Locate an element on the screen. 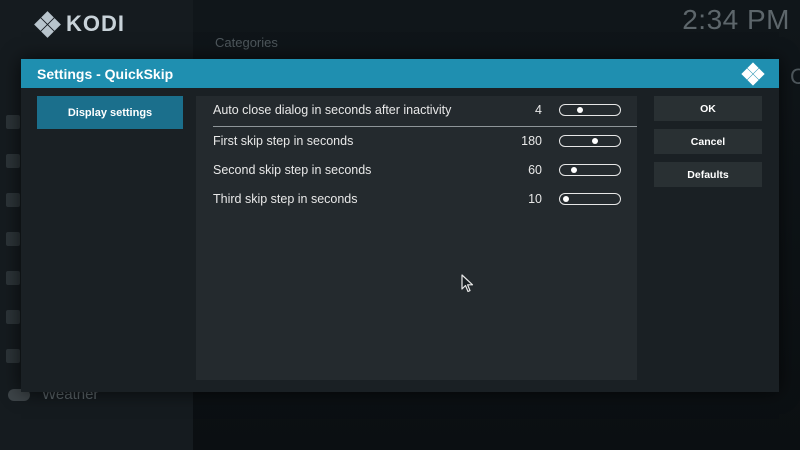  dialog-header: Settings - QuickSkip is located at coordinates (400, 73).